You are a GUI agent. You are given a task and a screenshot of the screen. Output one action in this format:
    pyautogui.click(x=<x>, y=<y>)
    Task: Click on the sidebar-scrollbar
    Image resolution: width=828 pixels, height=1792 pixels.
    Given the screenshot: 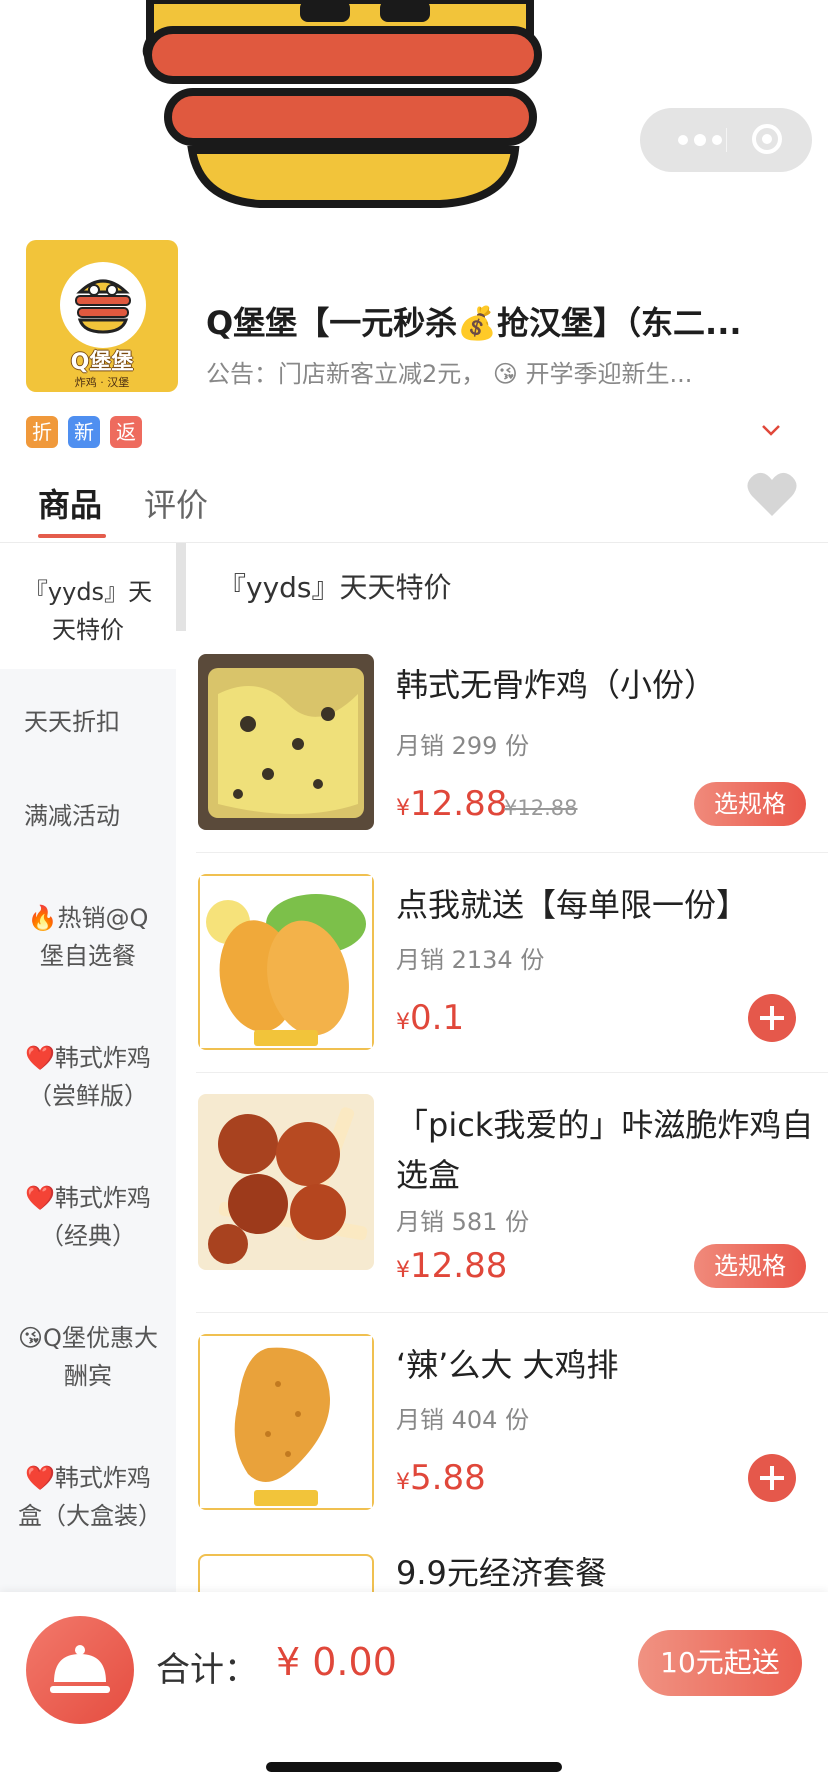 What is the action you would take?
    pyautogui.click(x=181, y=587)
    